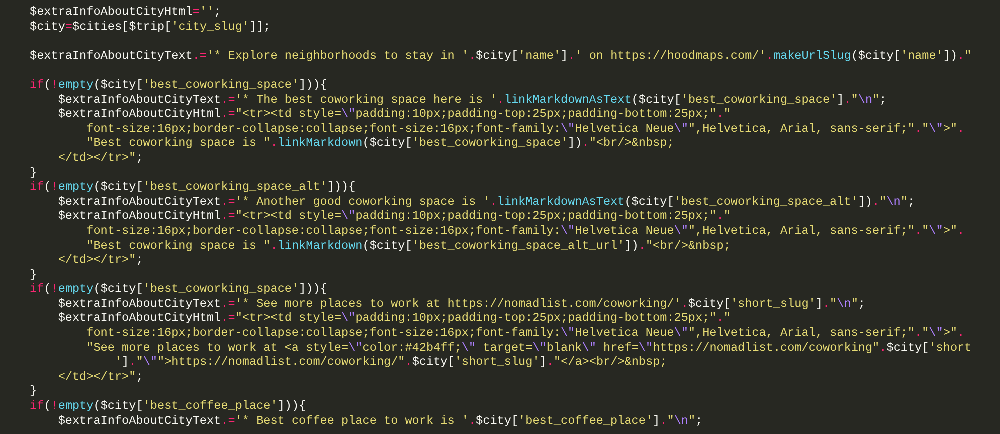 This screenshot has width=1000, height=434. Describe the element at coordinates (380, 143) in the screenshot. I see `code-line: "Best coworking space is ".linkMarkdown($city['best_coworking_space'])."<br/>&nbsp;` at that location.